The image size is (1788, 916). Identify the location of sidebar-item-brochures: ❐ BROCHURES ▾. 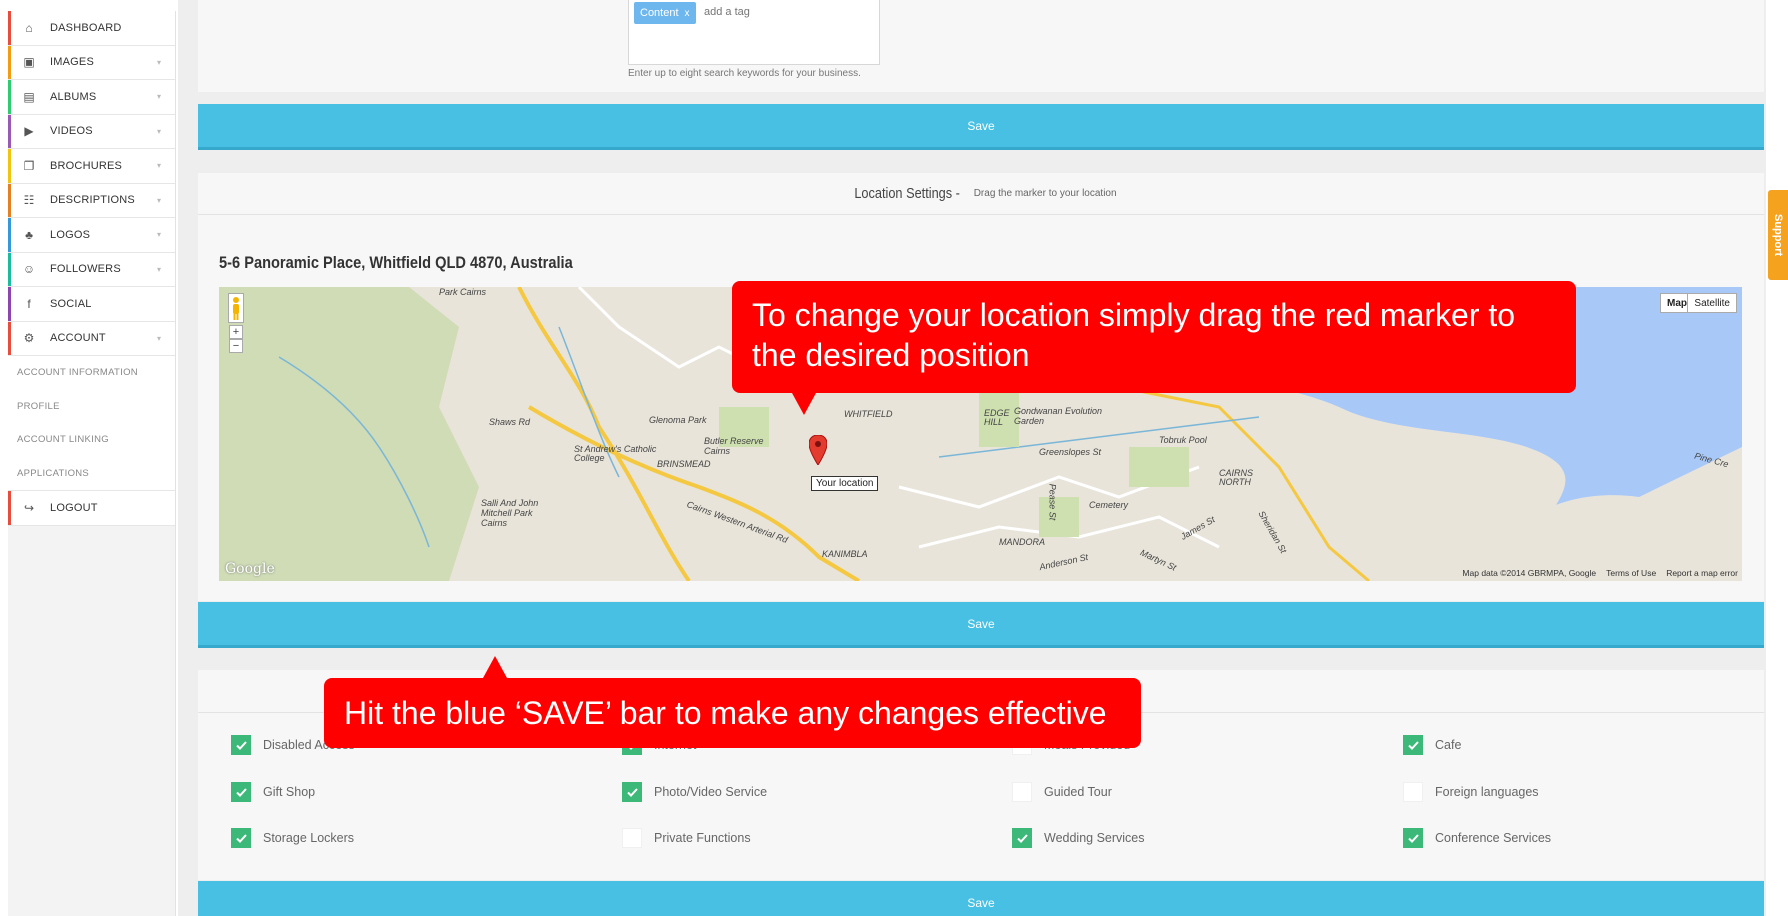
(91, 166).